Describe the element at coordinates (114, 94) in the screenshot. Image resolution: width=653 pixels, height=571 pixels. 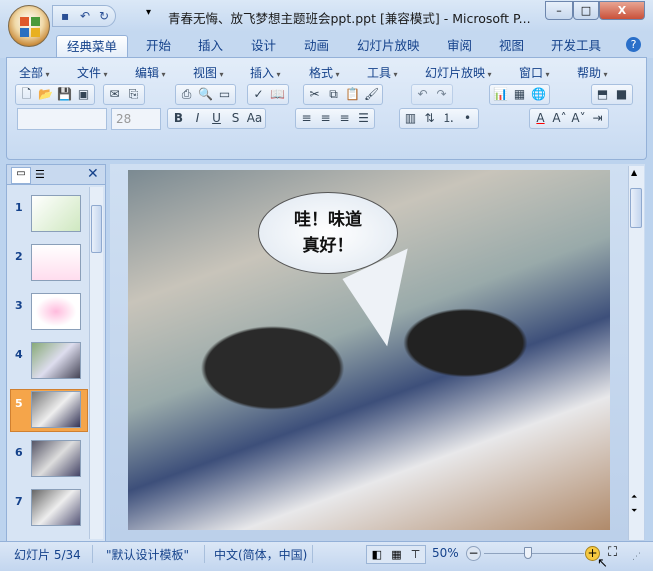
I see `email-icon: ✉` at that location.